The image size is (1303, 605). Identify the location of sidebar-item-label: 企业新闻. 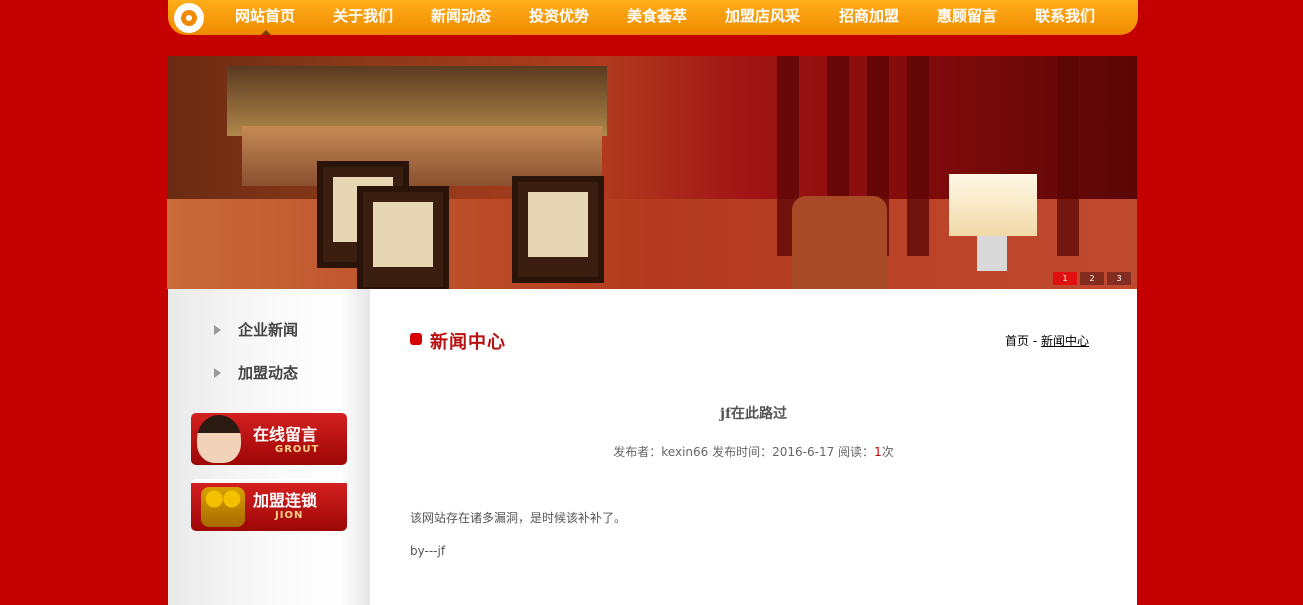
(268, 330).